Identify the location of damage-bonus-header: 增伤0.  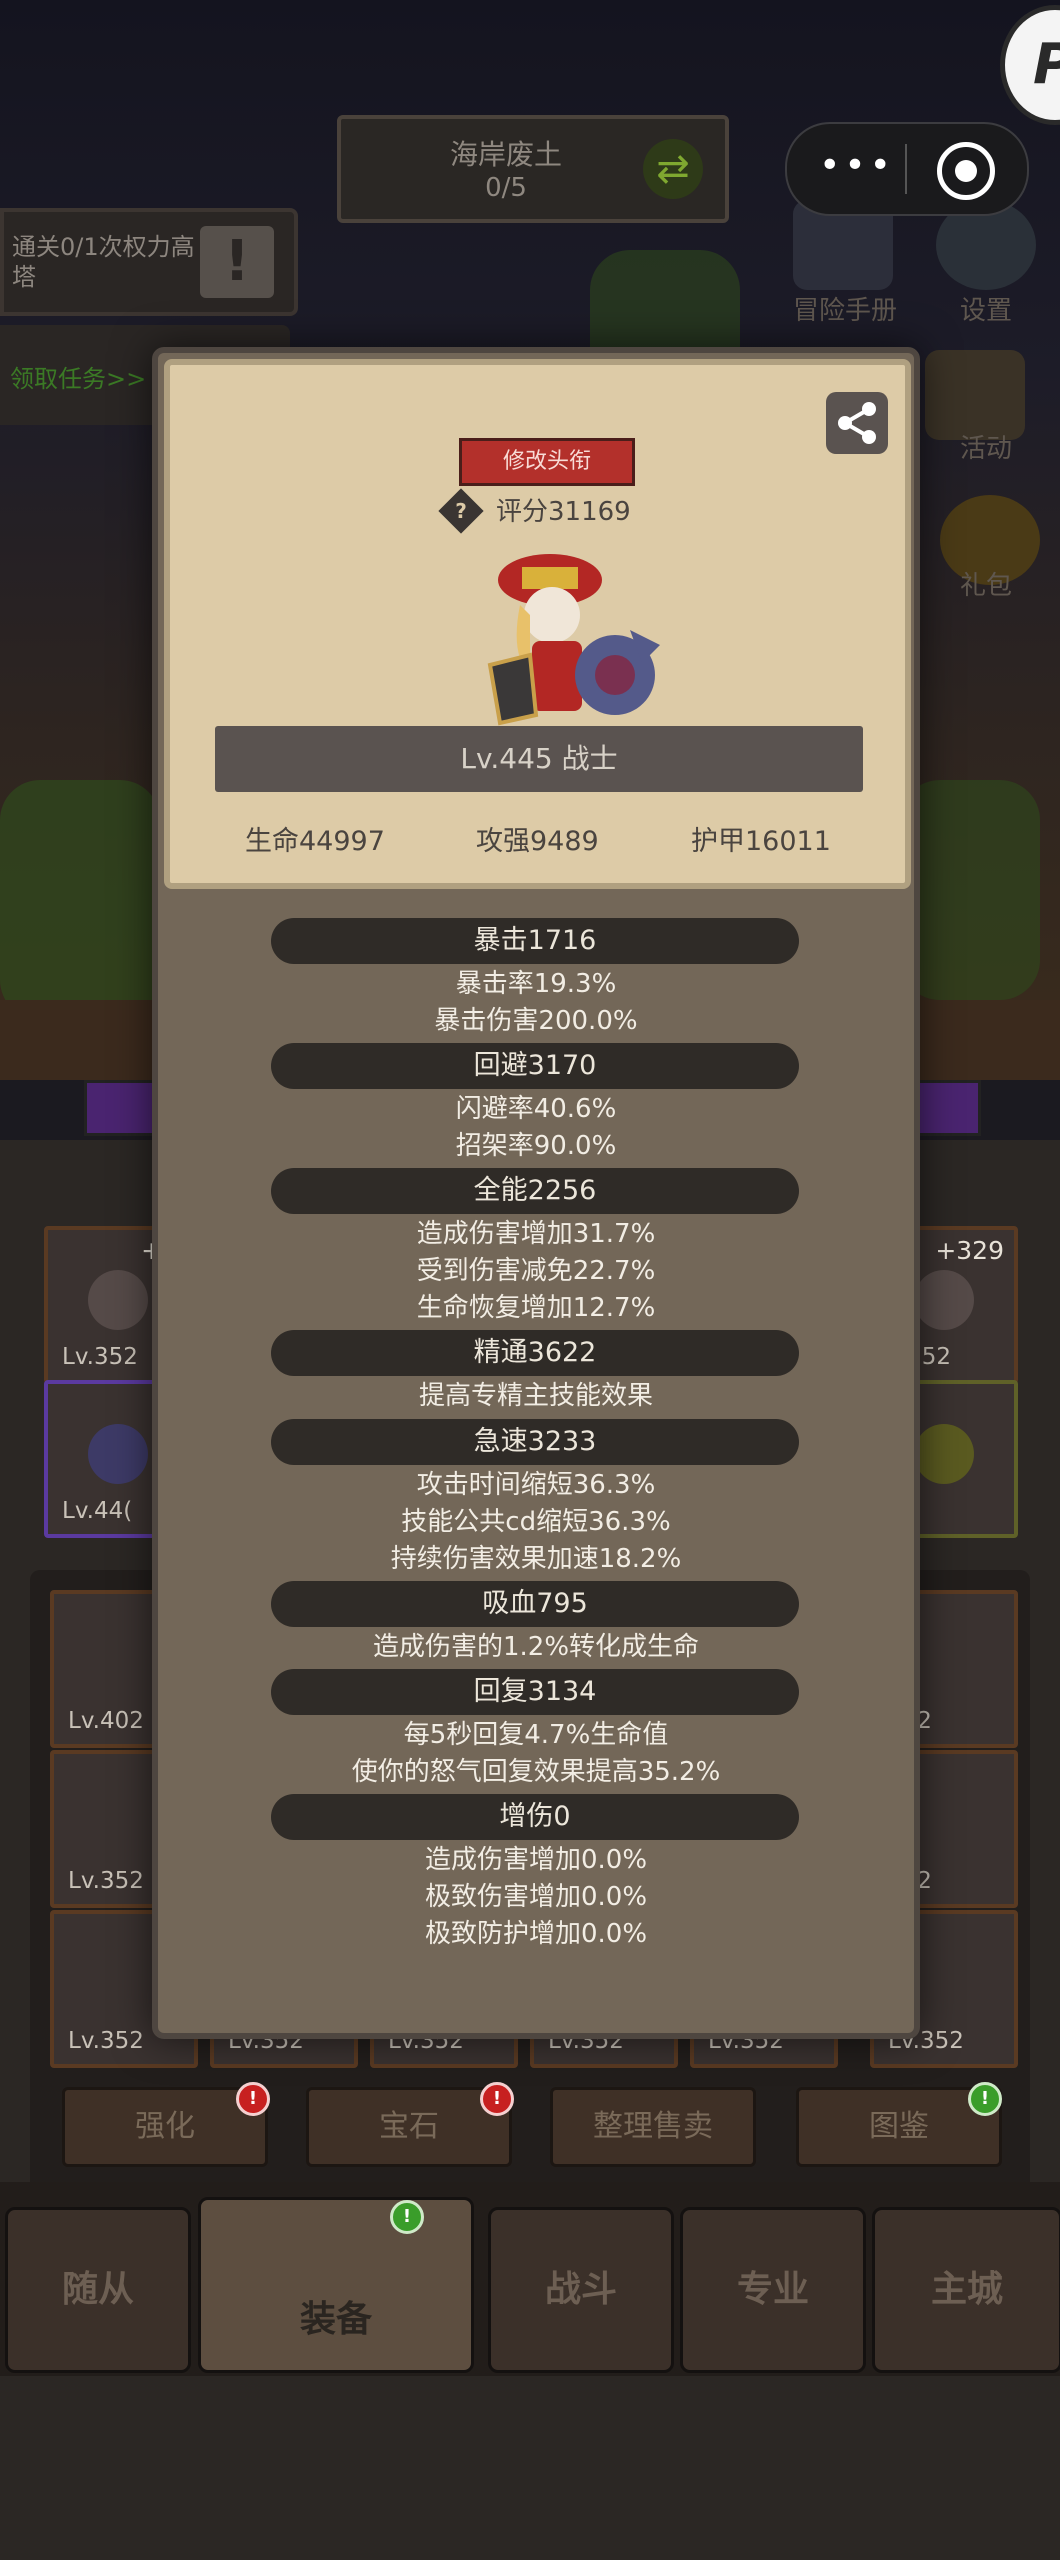
(535, 1817).